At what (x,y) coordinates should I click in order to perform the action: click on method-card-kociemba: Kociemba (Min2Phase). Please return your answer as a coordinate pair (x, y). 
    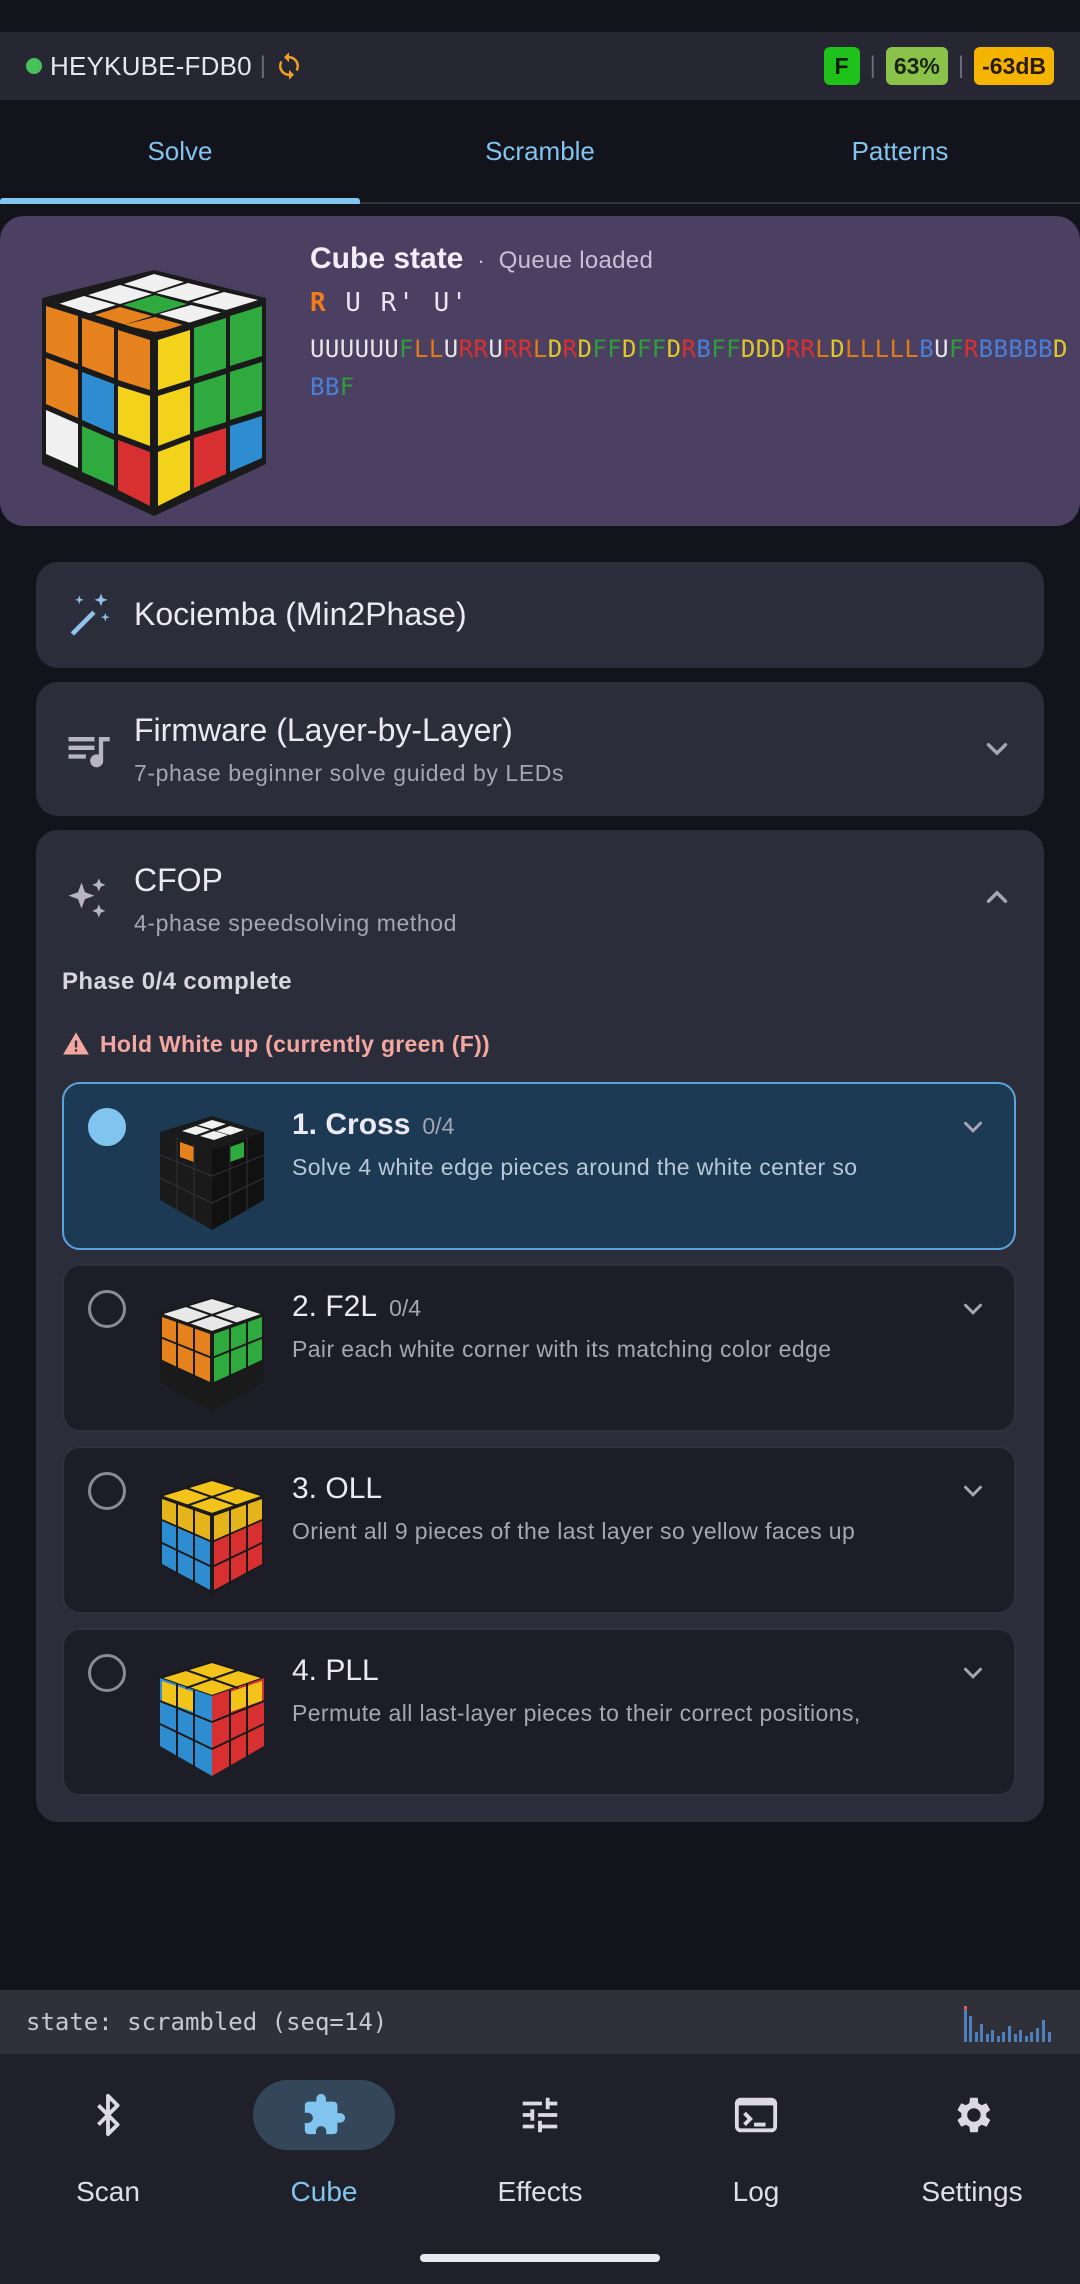
    Looking at the image, I should click on (540, 615).